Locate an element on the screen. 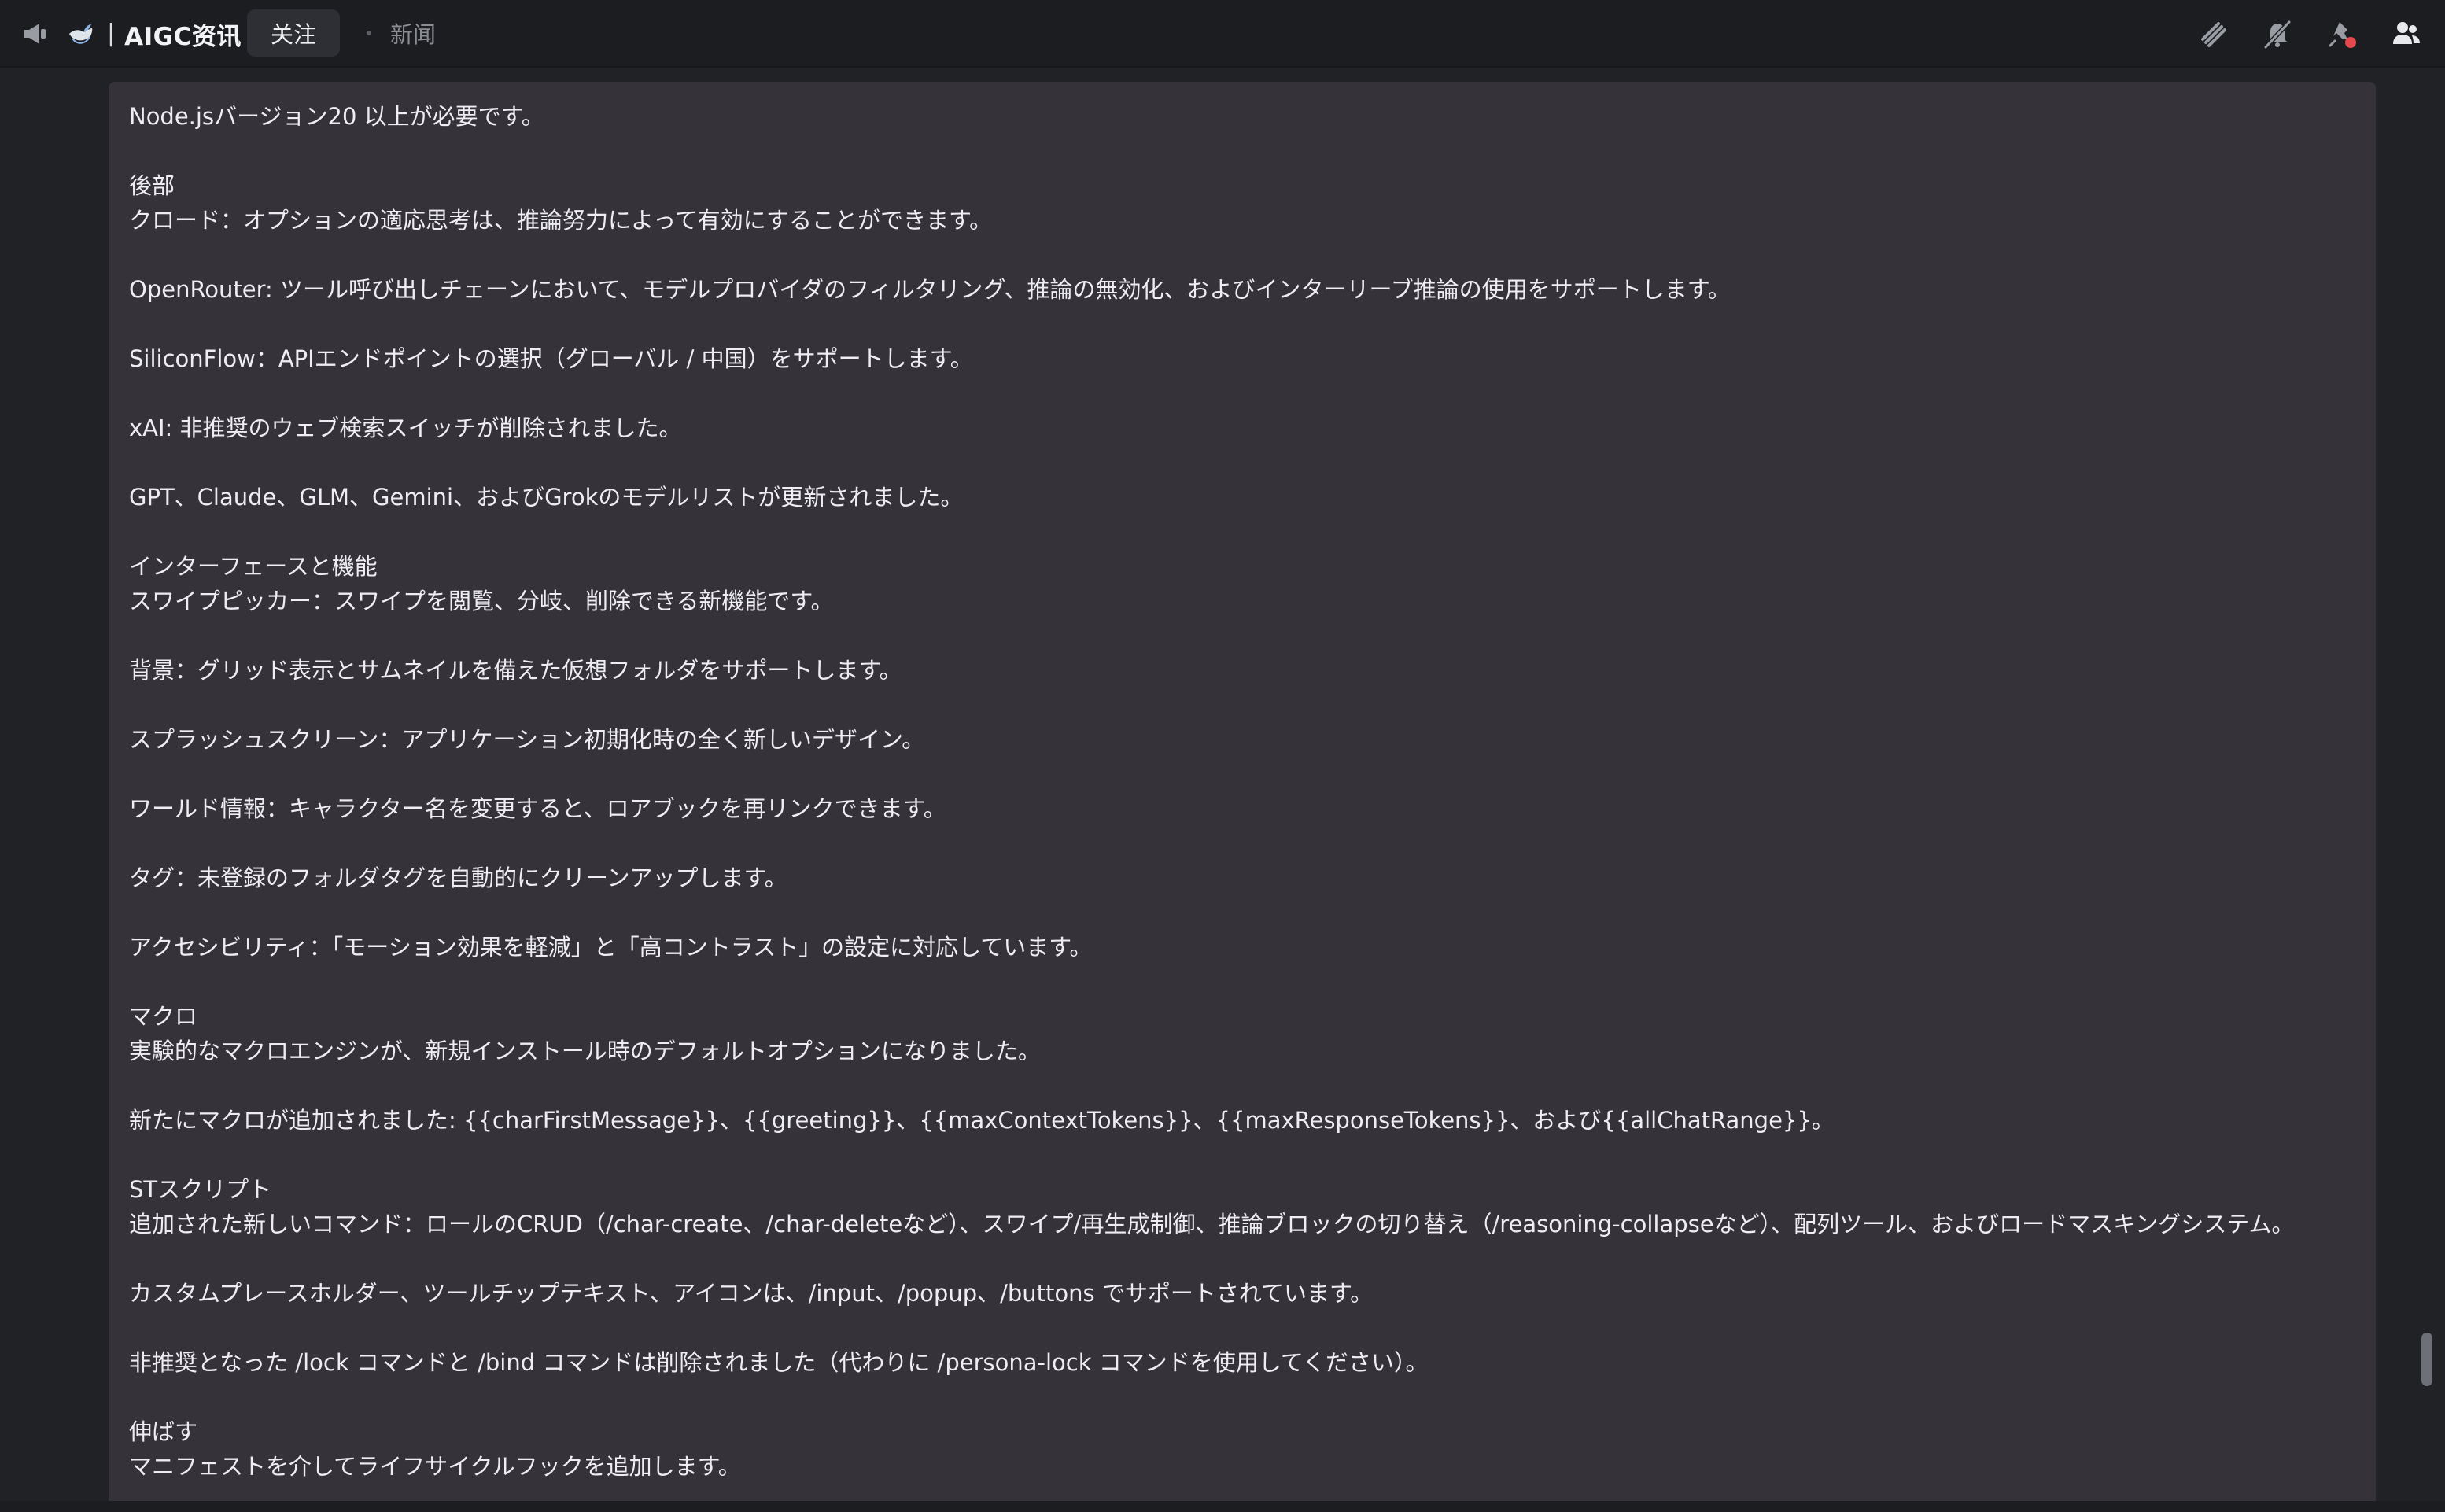 The height and width of the screenshot is (1512, 2445). bell-muted-icon is located at coordinates (2277, 34).